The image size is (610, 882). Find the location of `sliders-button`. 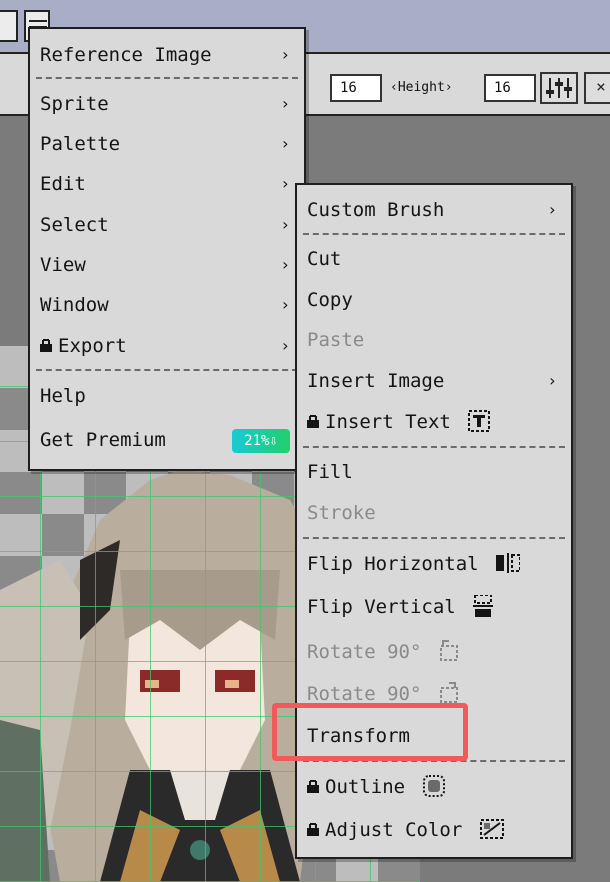

sliders-button is located at coordinates (559, 88).